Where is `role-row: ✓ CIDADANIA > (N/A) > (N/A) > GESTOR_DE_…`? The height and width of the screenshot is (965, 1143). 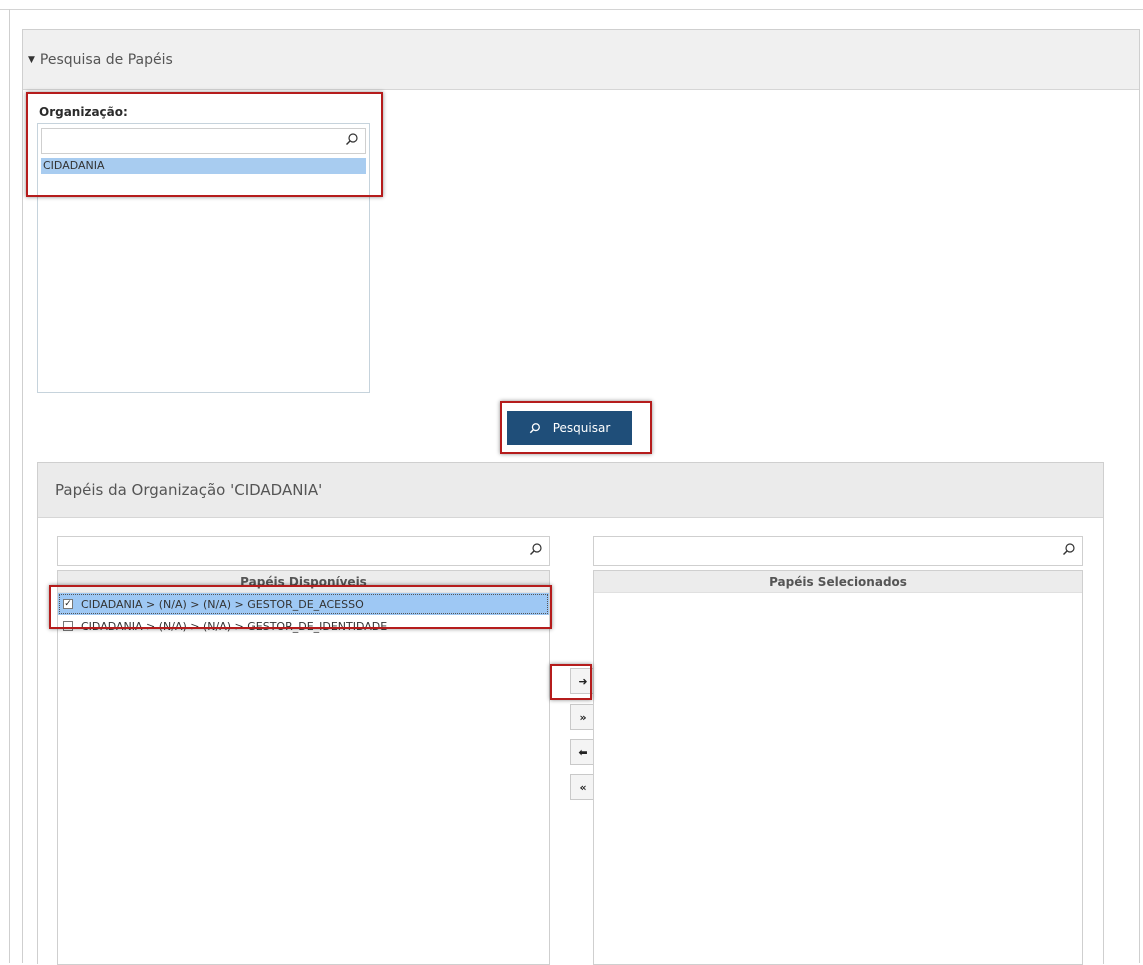 role-row: ✓ CIDADANIA > (N/A) > (N/A) > GESTOR_DE_… is located at coordinates (303, 604).